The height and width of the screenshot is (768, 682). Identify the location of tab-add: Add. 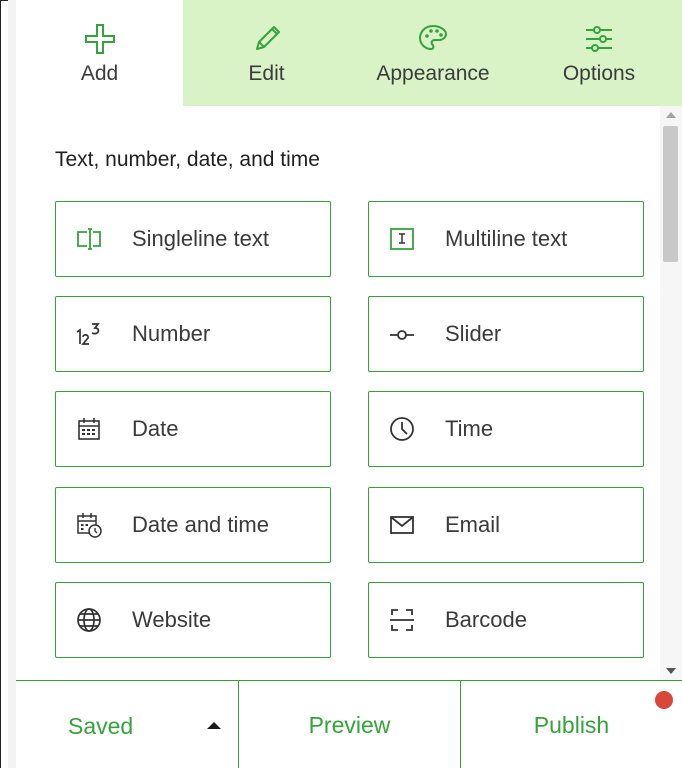
(99, 53).